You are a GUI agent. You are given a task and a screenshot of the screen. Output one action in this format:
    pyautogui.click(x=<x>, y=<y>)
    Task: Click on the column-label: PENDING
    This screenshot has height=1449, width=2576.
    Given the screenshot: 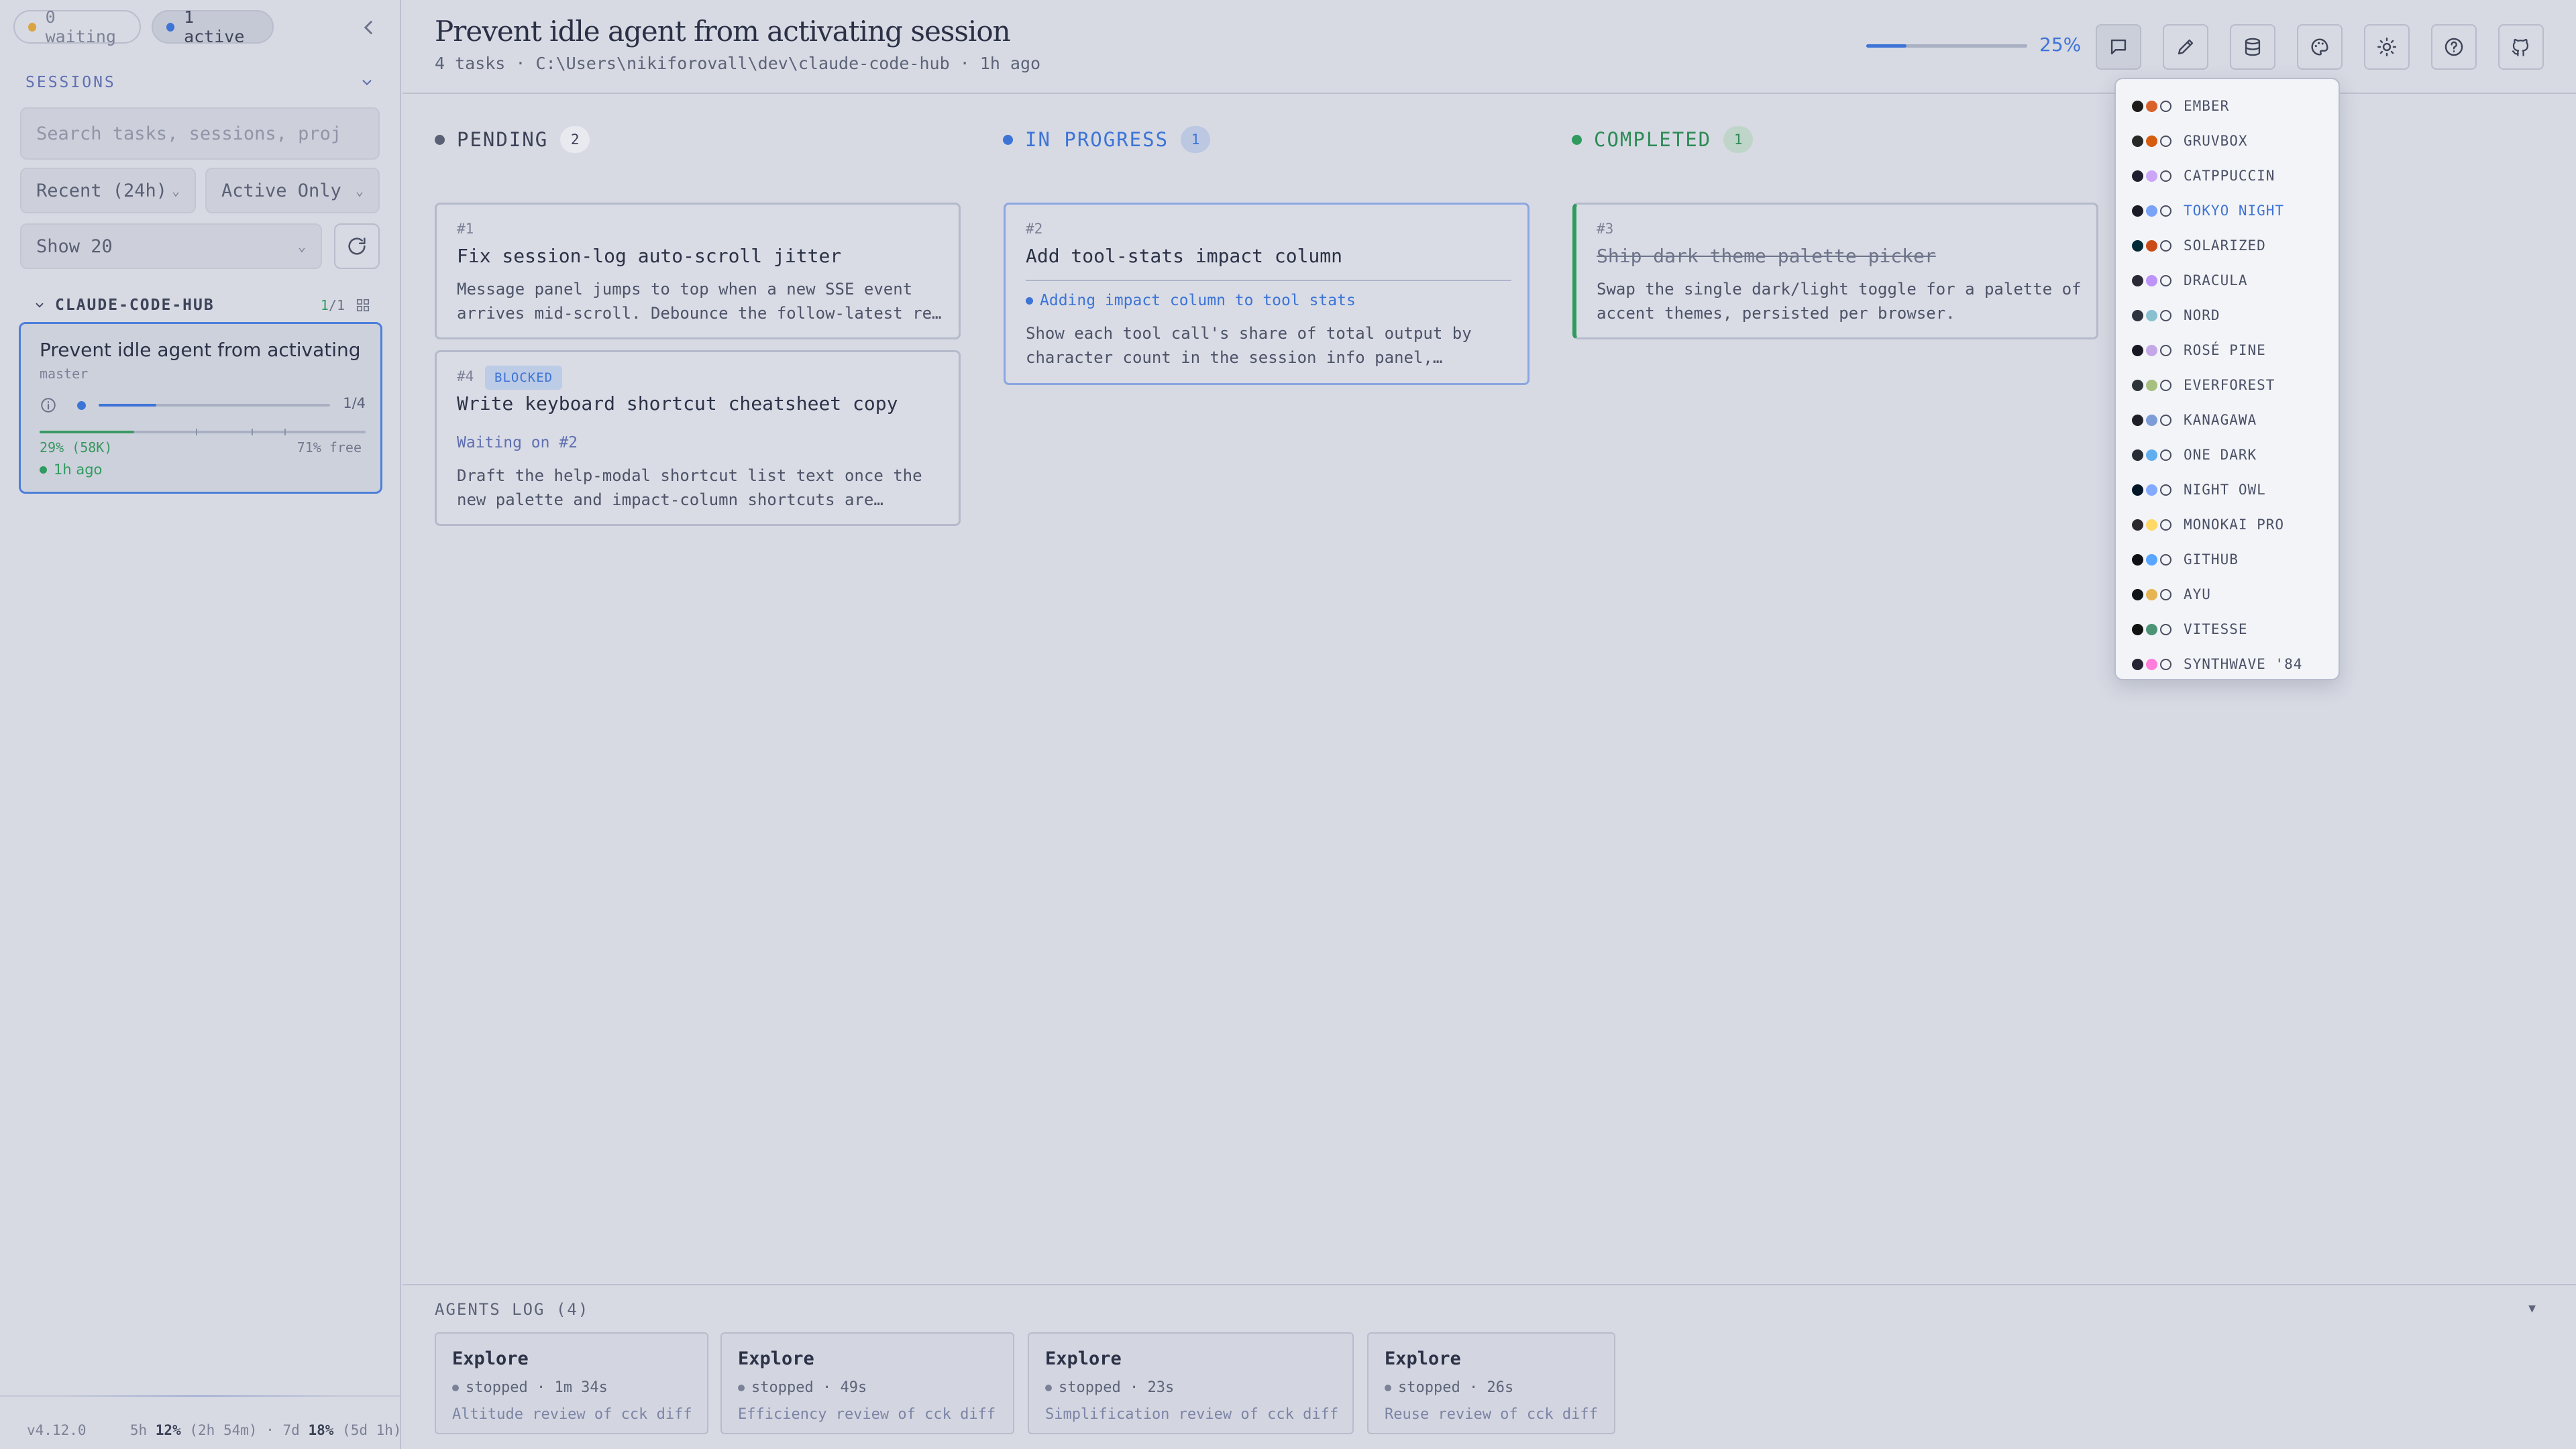 What is the action you would take?
    pyautogui.click(x=503, y=139)
    